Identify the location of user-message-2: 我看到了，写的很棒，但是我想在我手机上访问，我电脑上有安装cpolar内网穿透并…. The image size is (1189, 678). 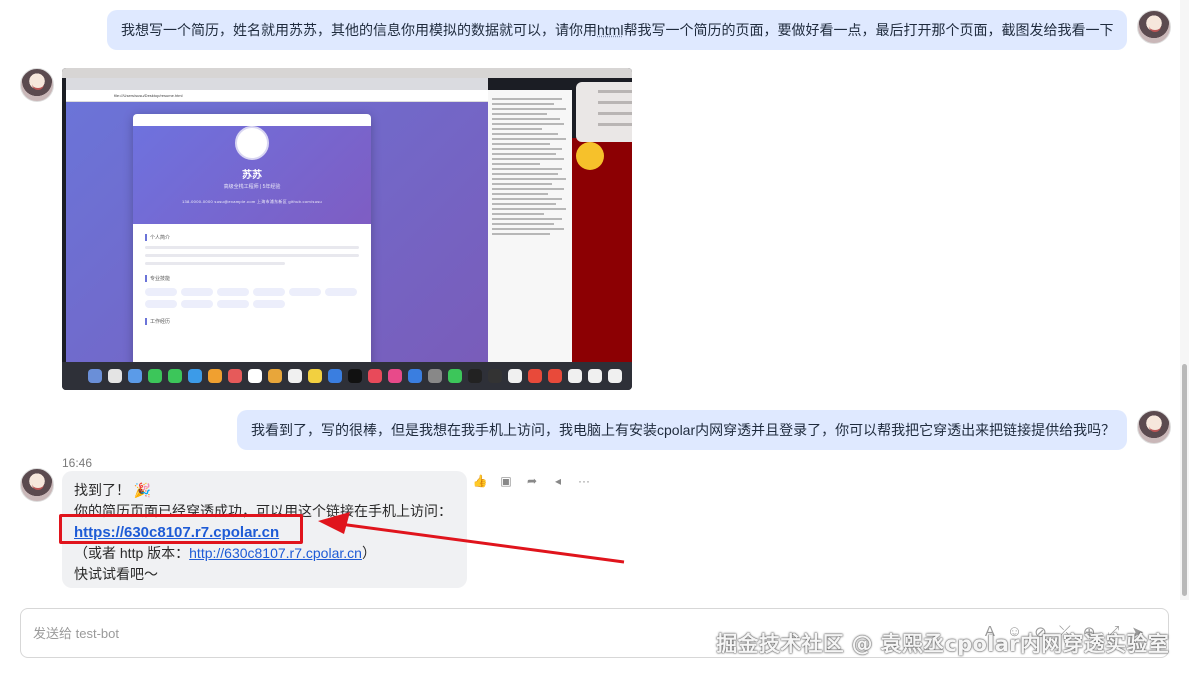
(682, 430).